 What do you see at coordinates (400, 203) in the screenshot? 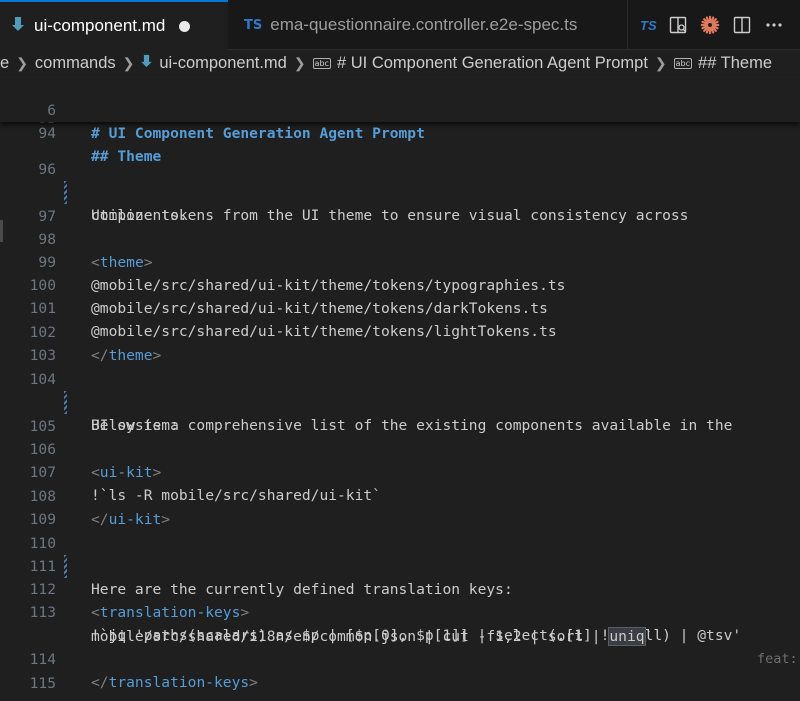
I see `code-line: 97` at bounding box center [400, 203].